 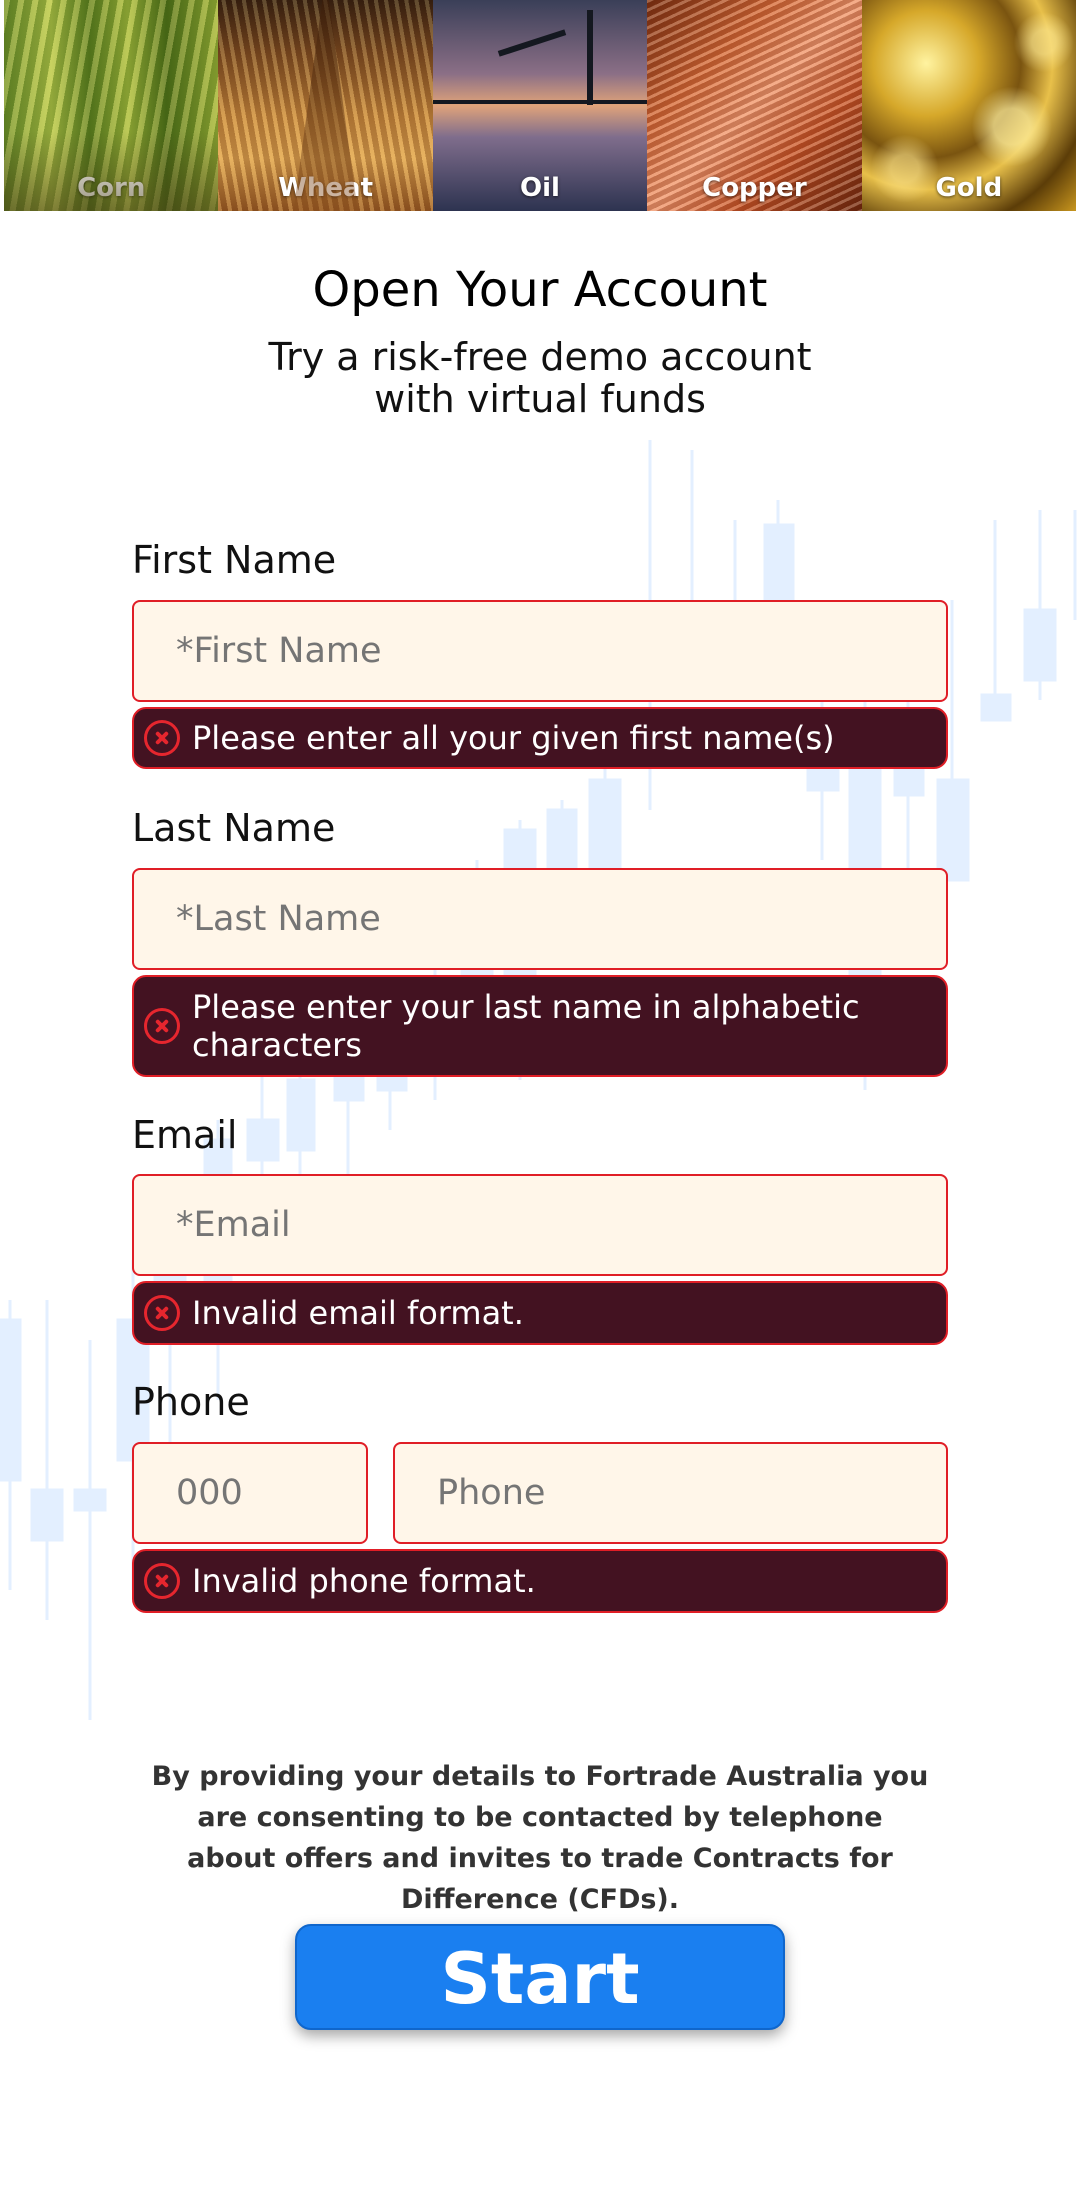 What do you see at coordinates (325, 188) in the screenshot?
I see `banner-label-wheat: Wheat` at bounding box center [325, 188].